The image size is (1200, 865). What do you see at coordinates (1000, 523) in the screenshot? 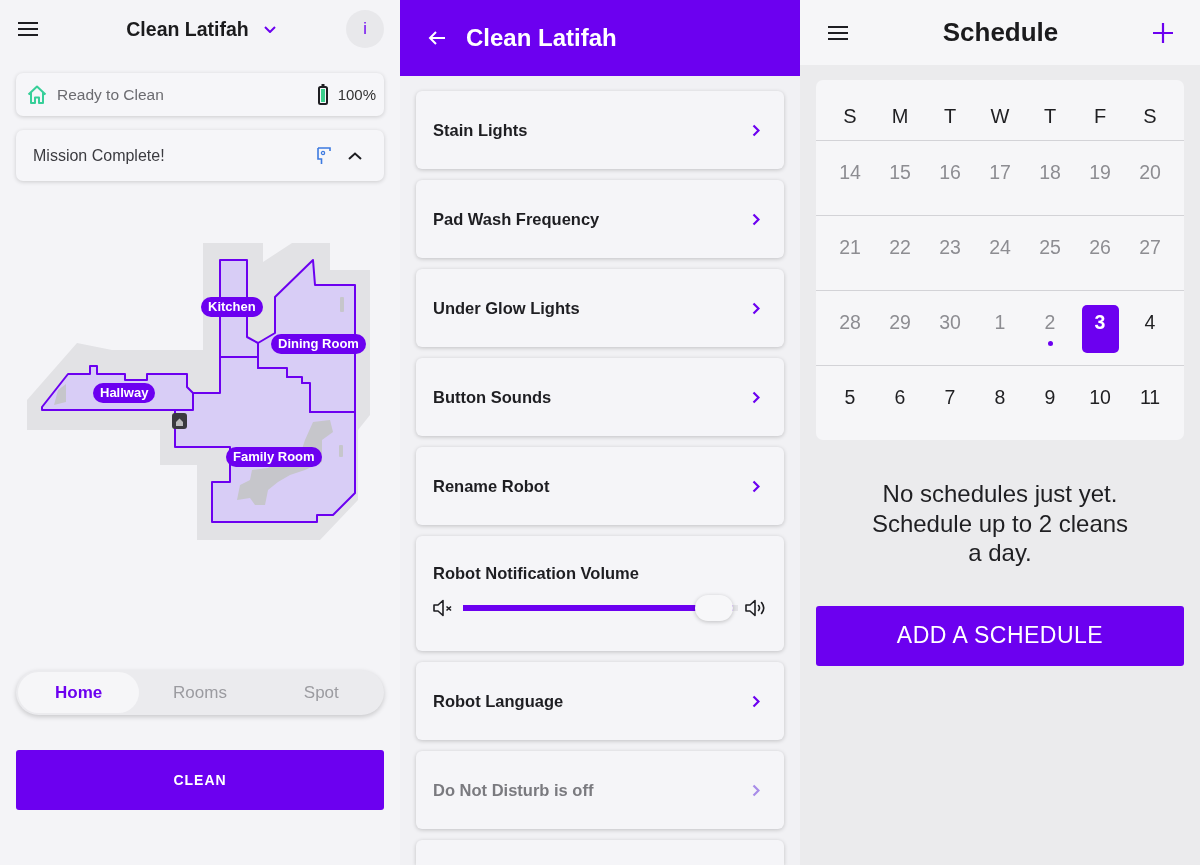
I see `empty-message: No schedules just yet. Schedule up to 2 cleans a day.` at bounding box center [1000, 523].